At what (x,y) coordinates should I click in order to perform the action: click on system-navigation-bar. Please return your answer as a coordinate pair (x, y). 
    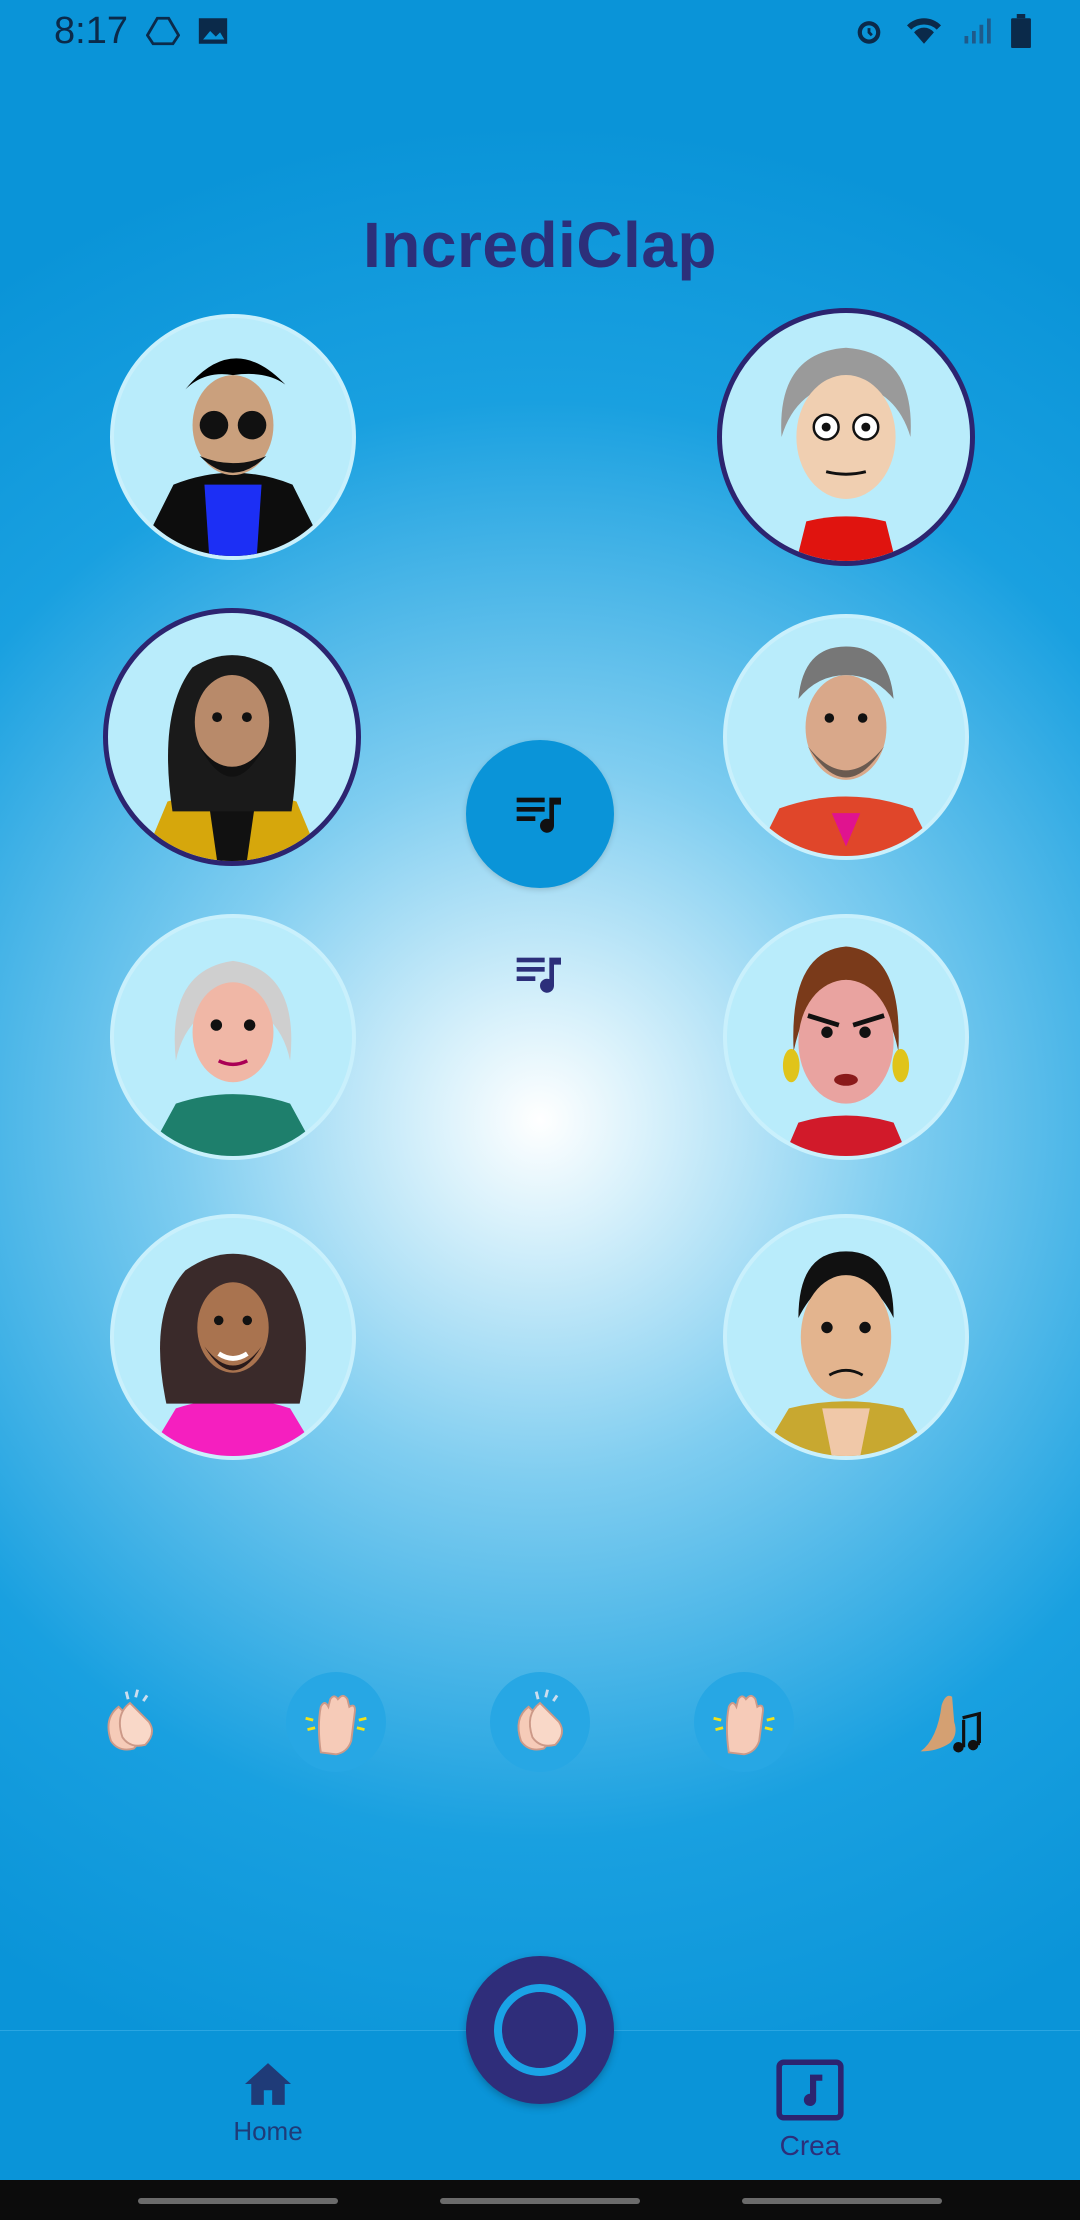
    Looking at the image, I should click on (540, 2200).